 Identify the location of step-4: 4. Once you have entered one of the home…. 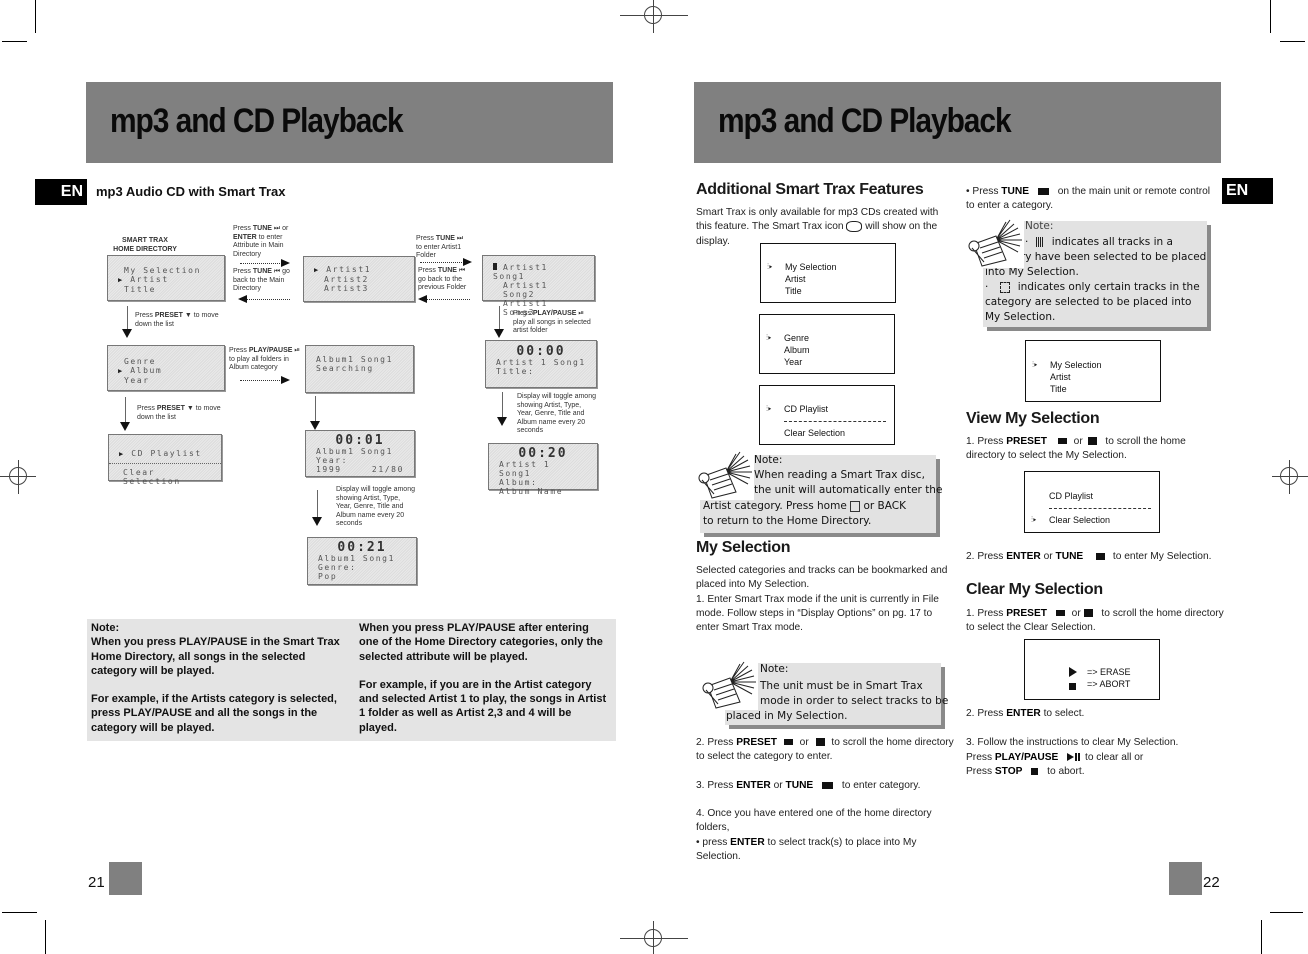
(814, 835).